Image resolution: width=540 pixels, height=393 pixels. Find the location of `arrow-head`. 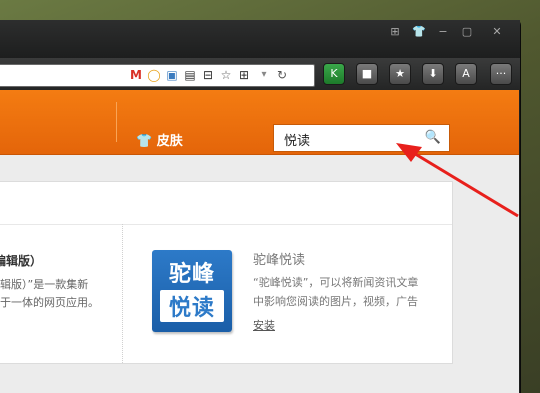

arrow-head is located at coordinates (409, 152).